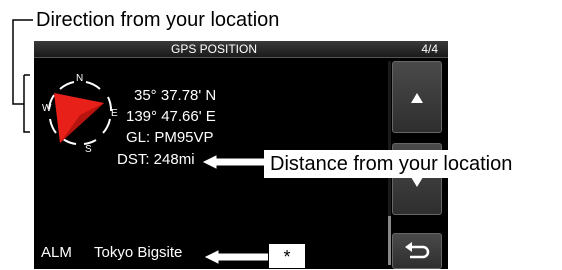 The width and height of the screenshot is (562, 270). I want to click on note-mark: *, so click(287, 256).